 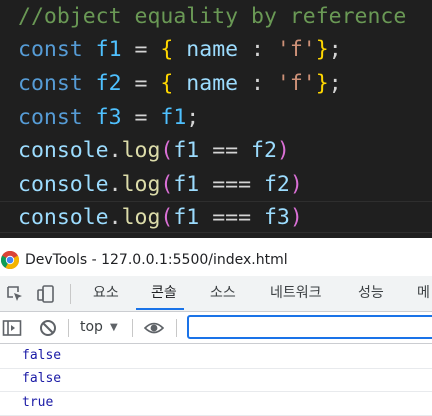 I want to click on device-toolbar-icon, so click(x=46, y=294).